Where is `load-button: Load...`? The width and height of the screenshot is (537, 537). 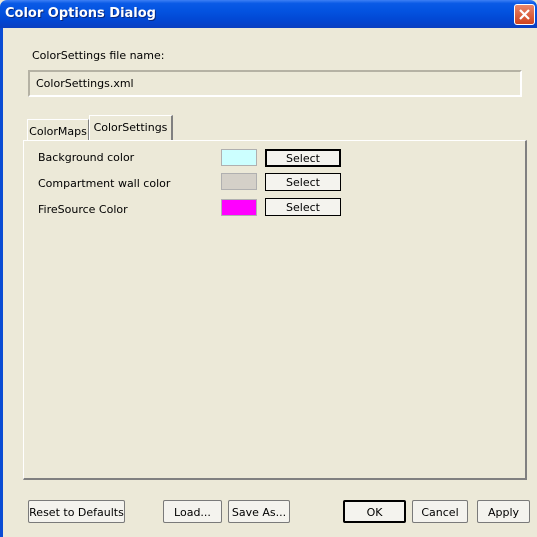 load-button: Load... is located at coordinates (192, 511).